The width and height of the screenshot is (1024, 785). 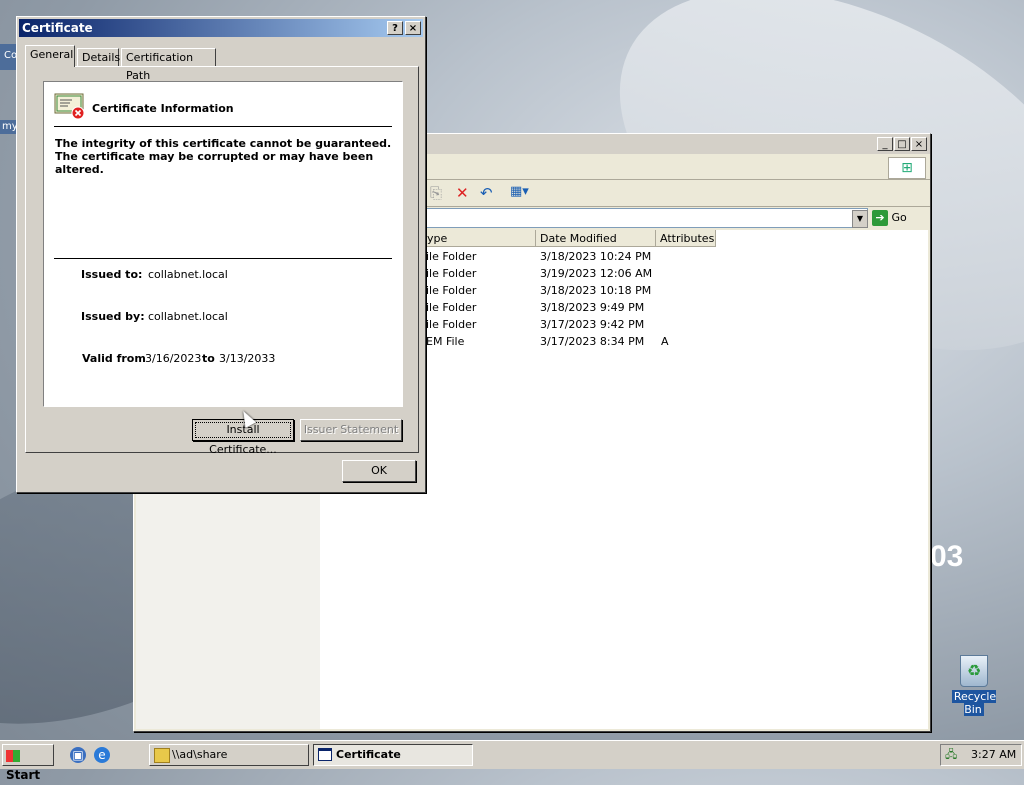 I want to click on taskbar-item-certificate: Certificate, so click(x=393, y=755).